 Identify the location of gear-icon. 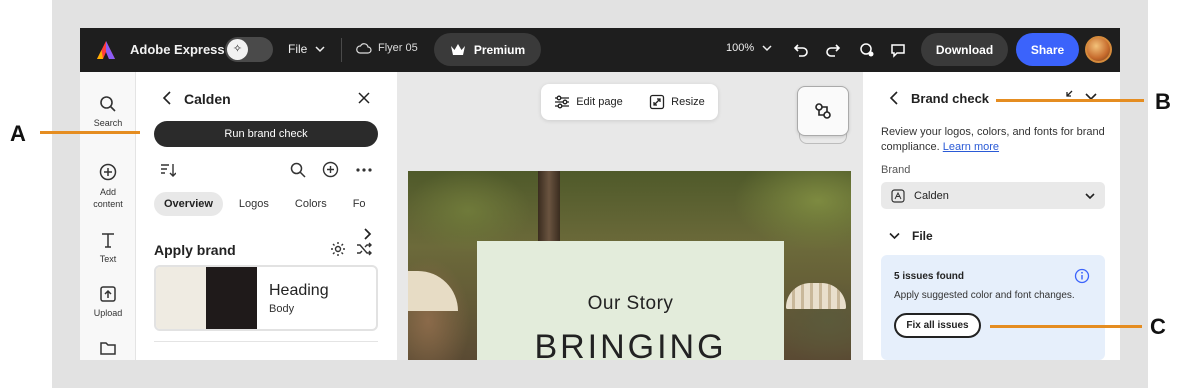
(338, 249).